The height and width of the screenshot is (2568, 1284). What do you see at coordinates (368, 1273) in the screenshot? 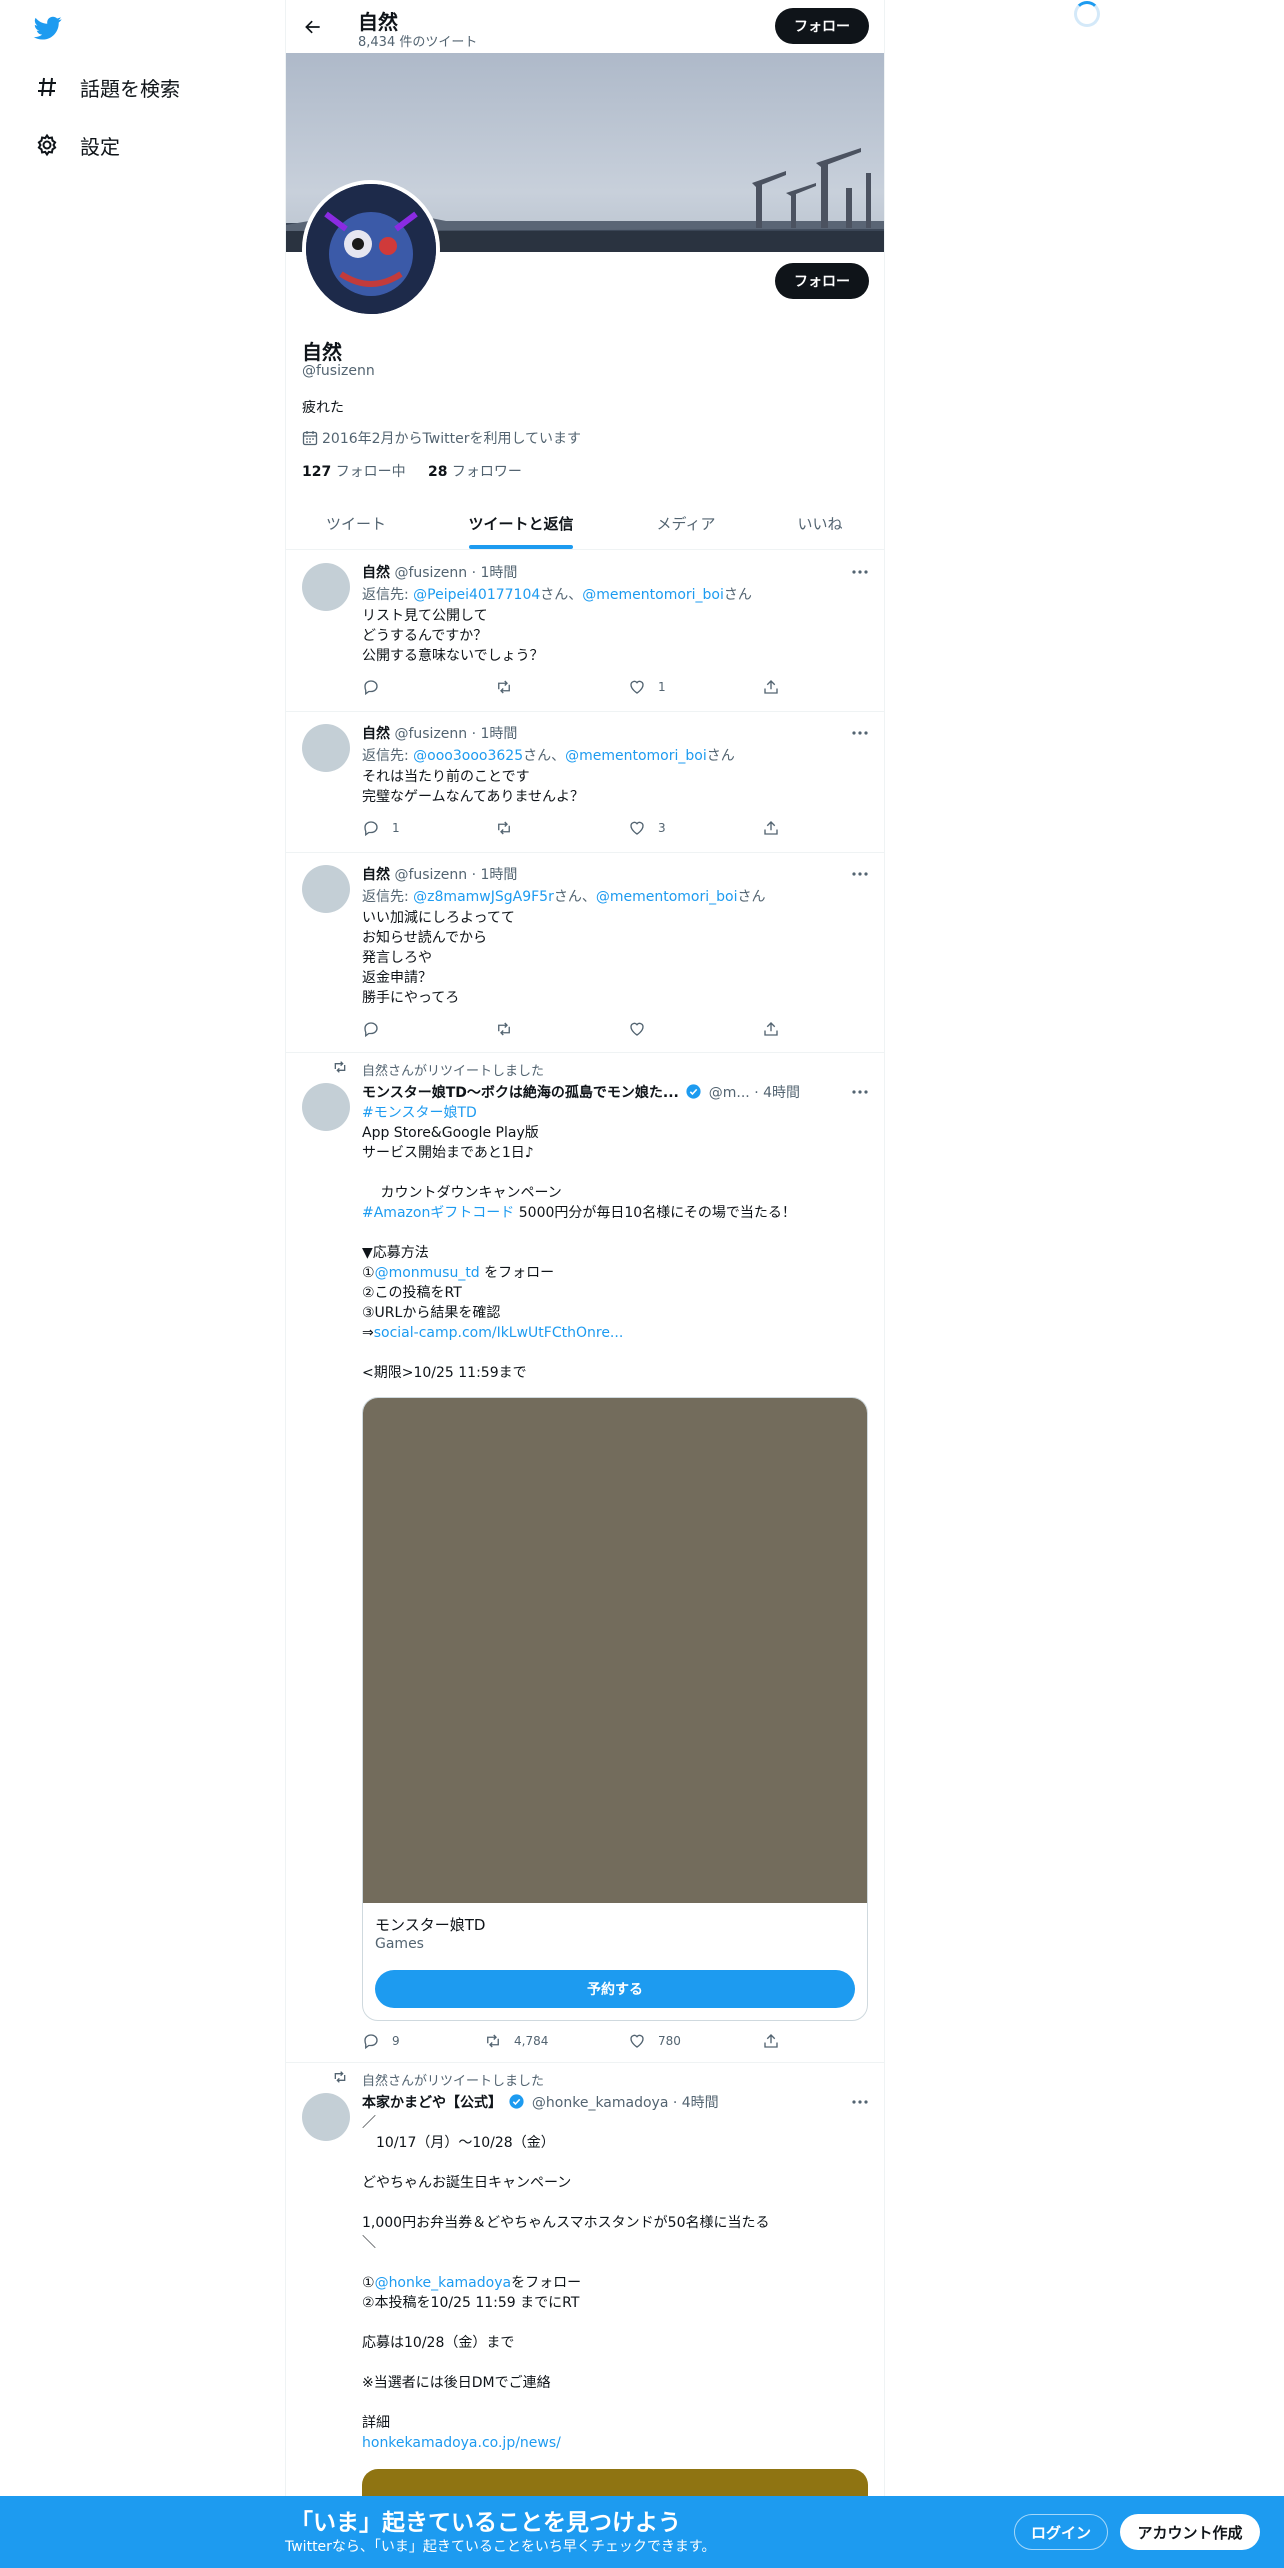
I see `tweet-text-fragment: ①` at bounding box center [368, 1273].